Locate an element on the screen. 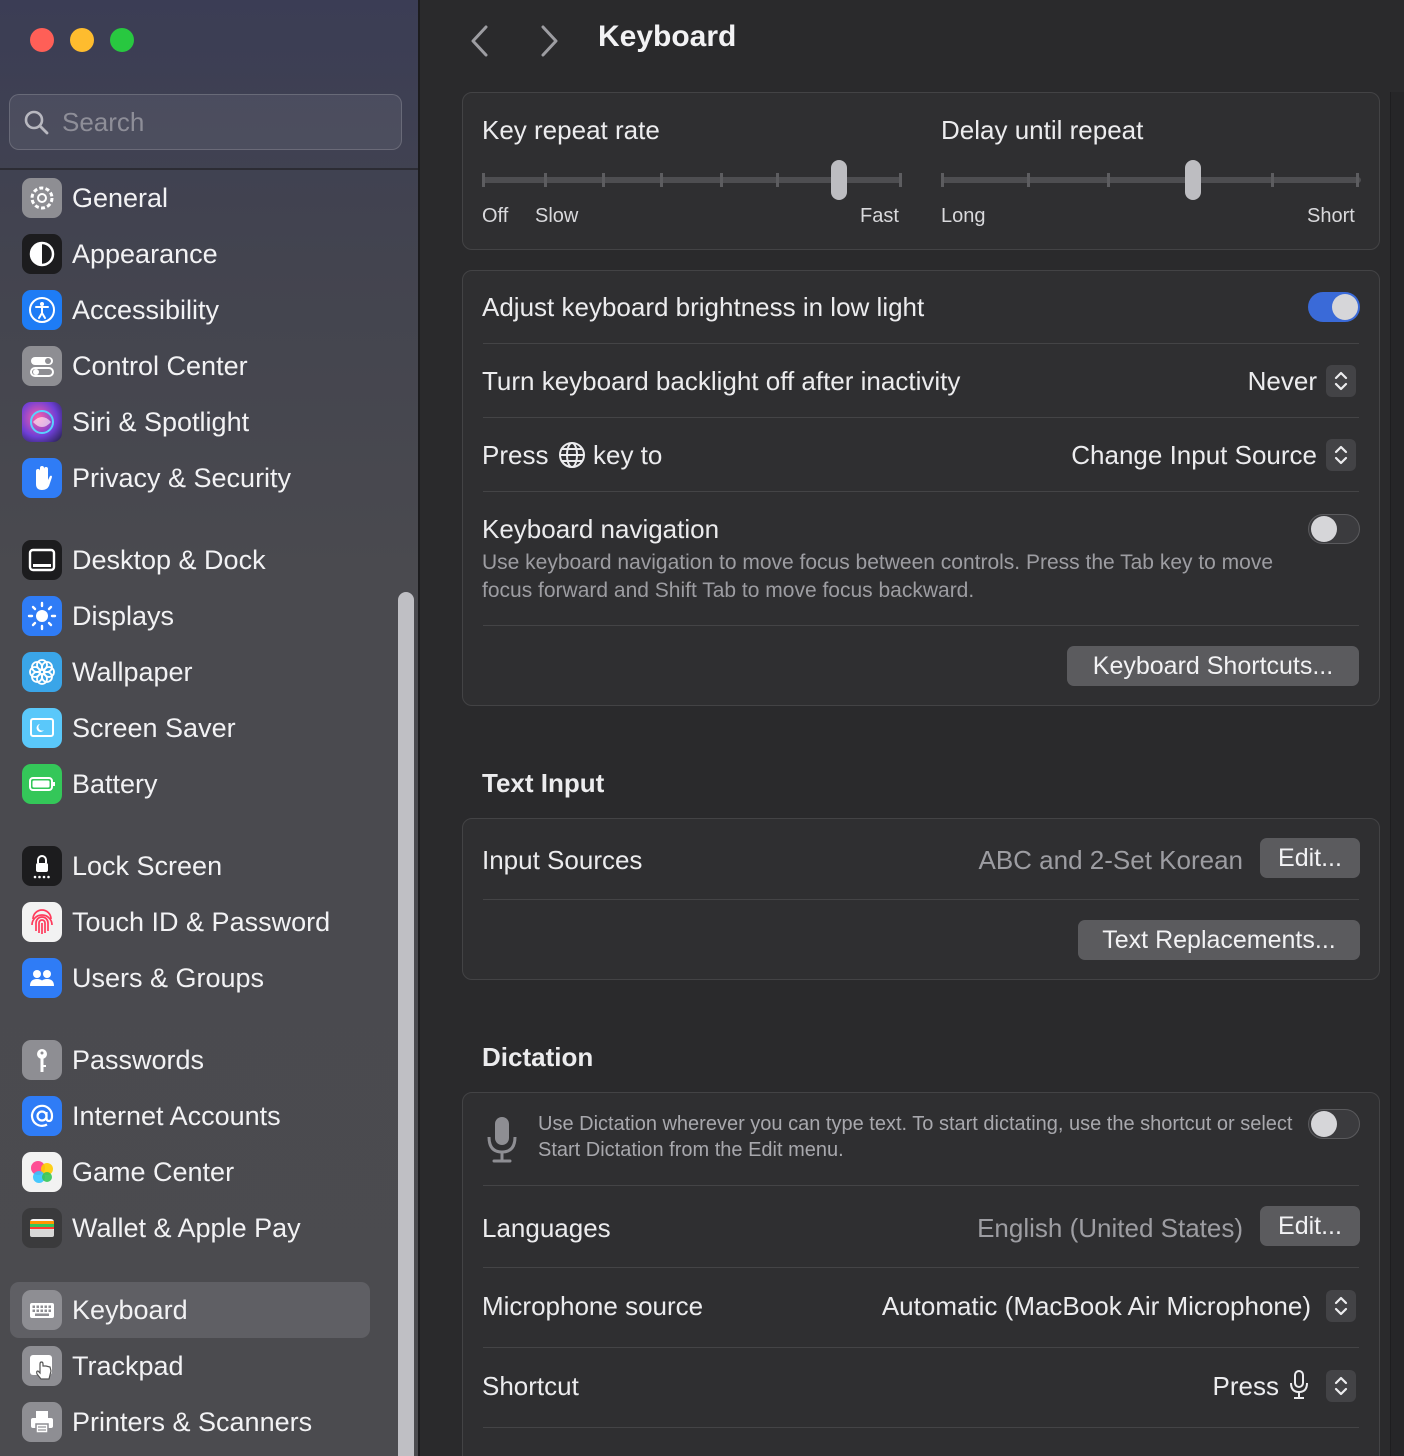 The image size is (1404, 1456). keyboard-nav-toggle is located at coordinates (1334, 529).